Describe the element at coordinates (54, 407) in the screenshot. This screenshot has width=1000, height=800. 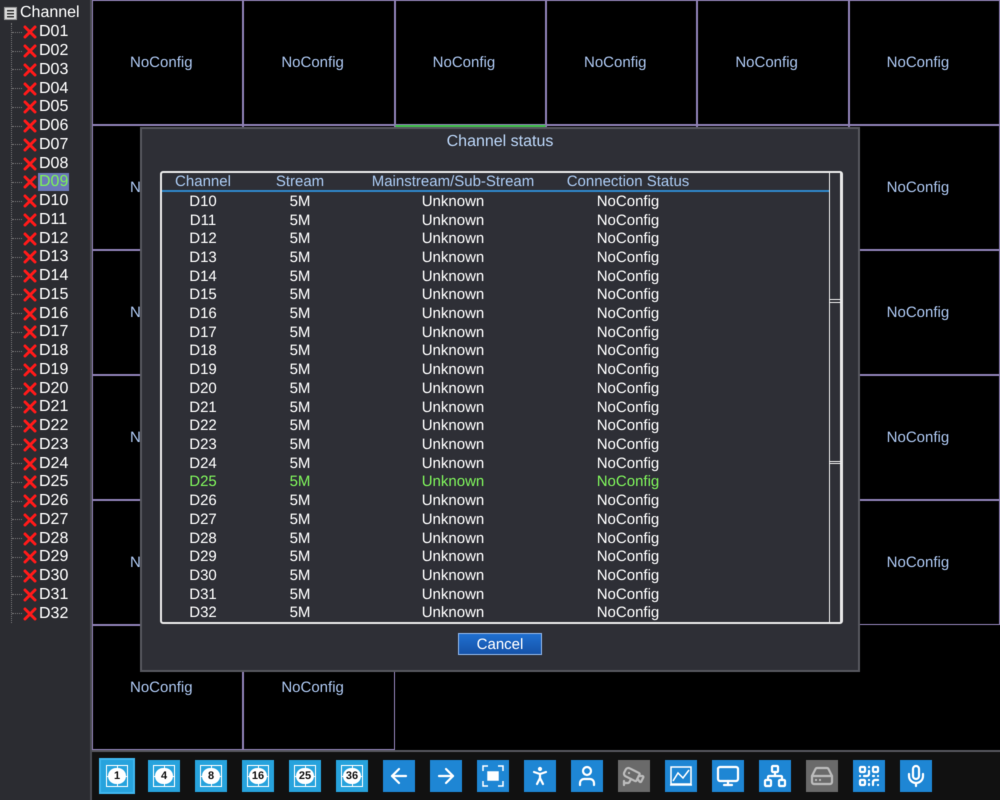
I see `tree-item: D21` at that location.